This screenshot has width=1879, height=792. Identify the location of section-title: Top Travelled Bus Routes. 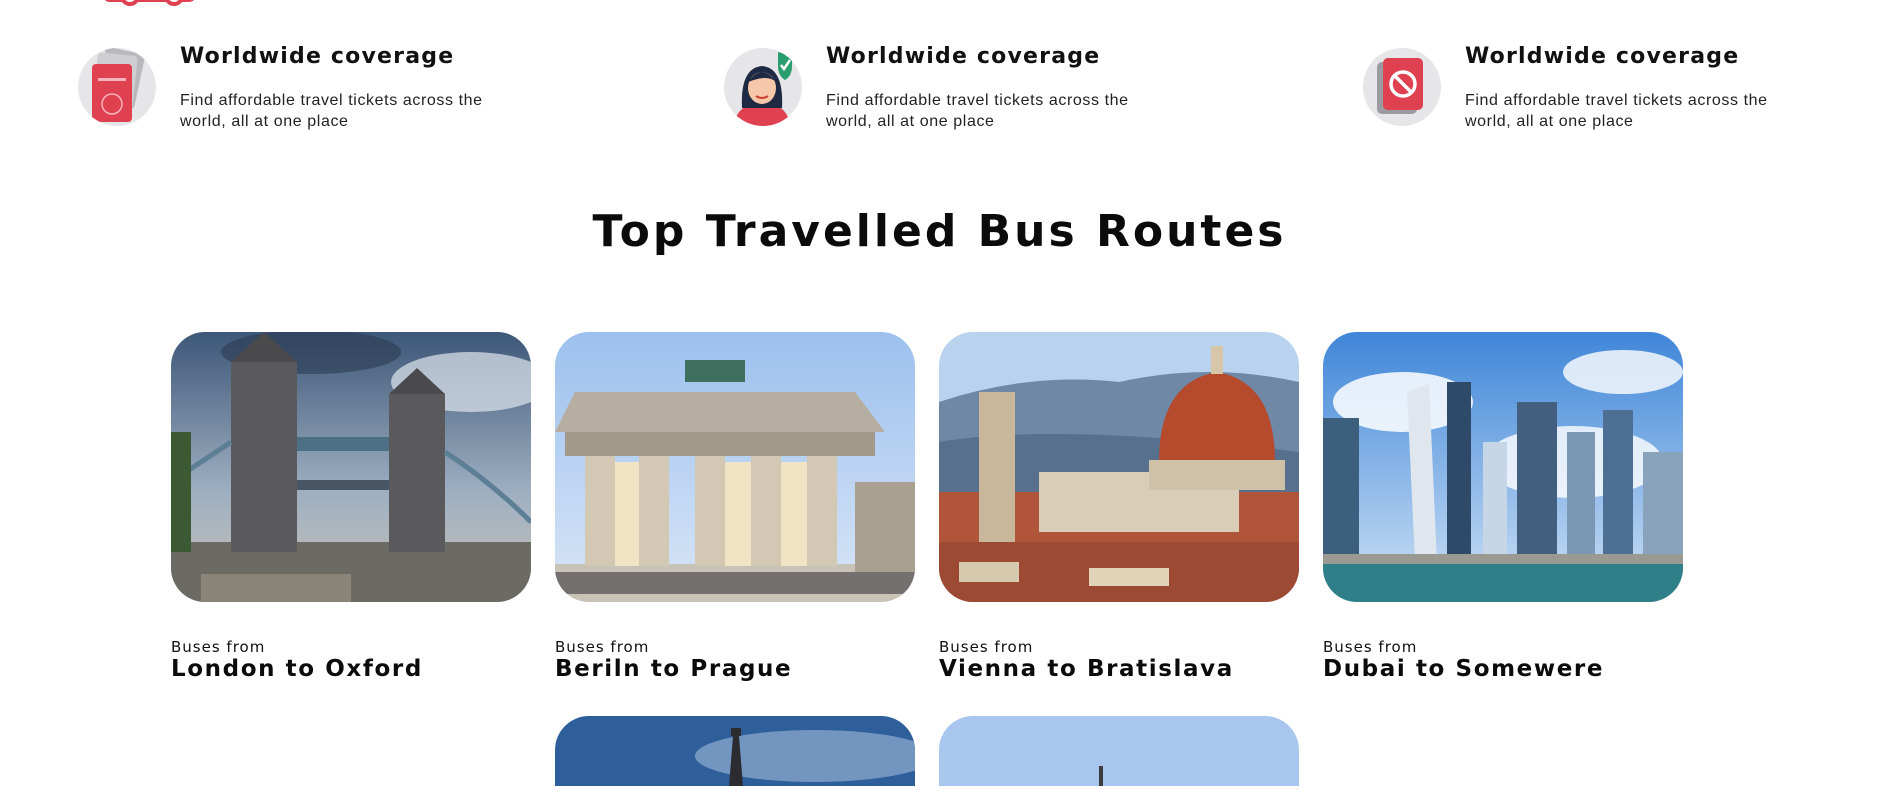
(939, 231).